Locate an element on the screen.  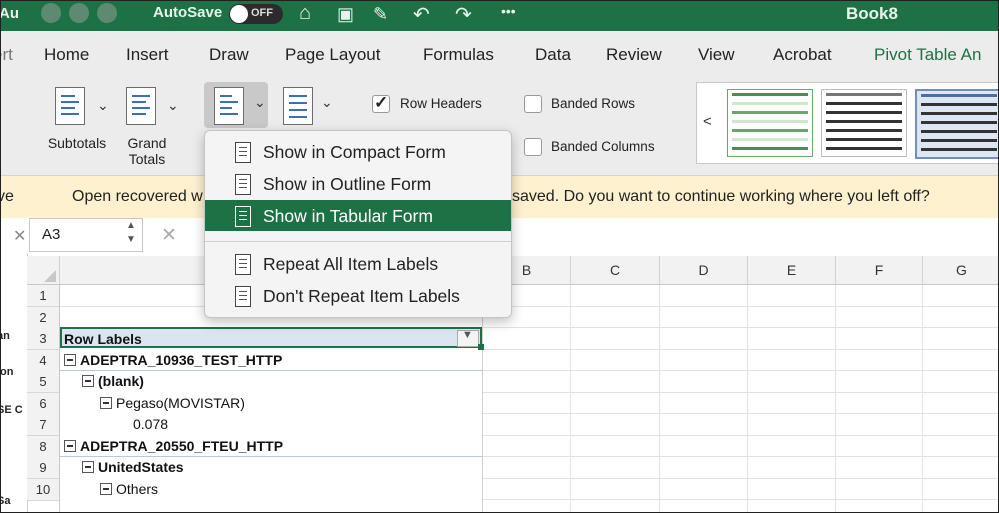
pivot-style-gallery: < is located at coordinates (847, 123).